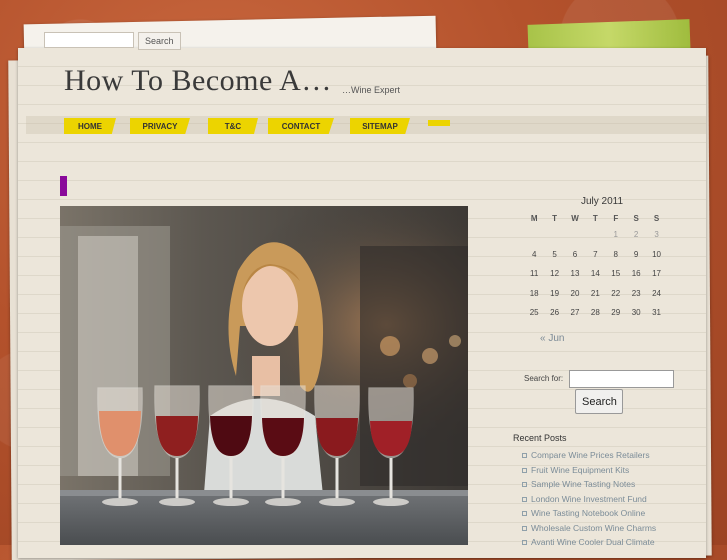  What do you see at coordinates (656, 274) in the screenshot?
I see `calendar-day: 17` at bounding box center [656, 274].